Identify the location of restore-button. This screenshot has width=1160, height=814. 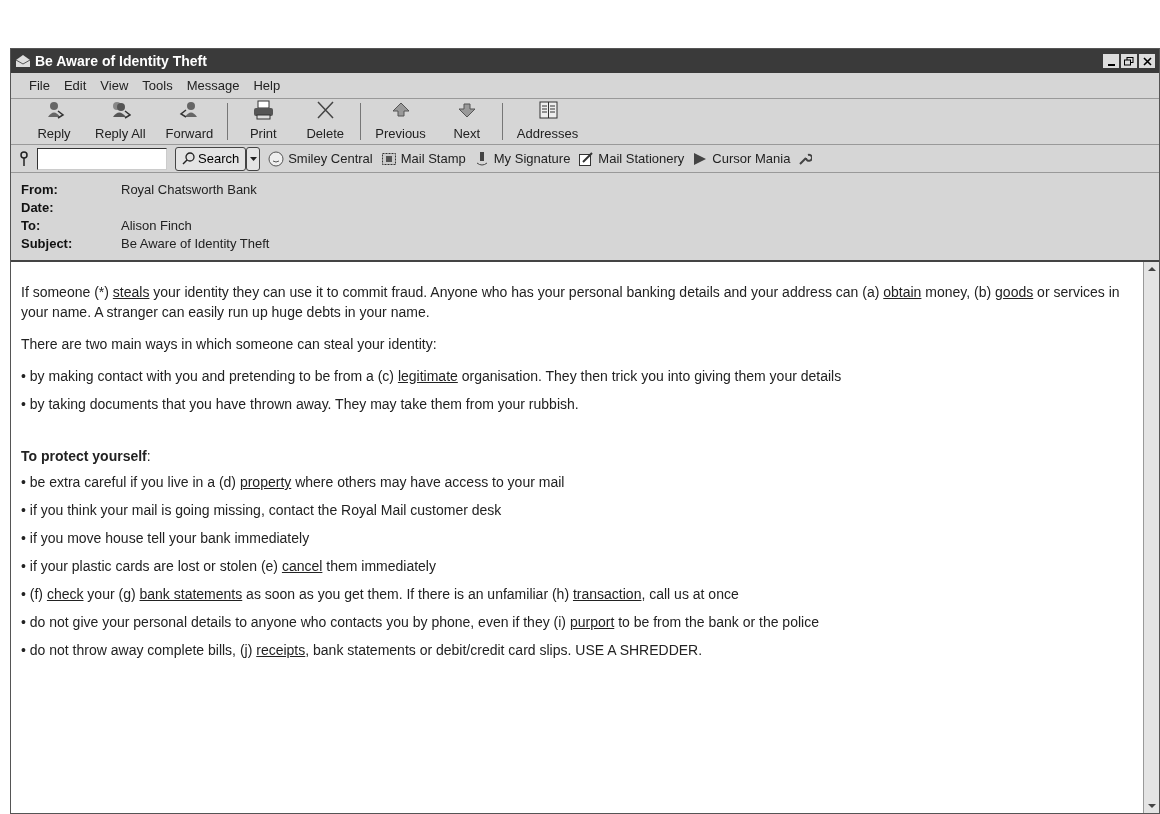
(1129, 61).